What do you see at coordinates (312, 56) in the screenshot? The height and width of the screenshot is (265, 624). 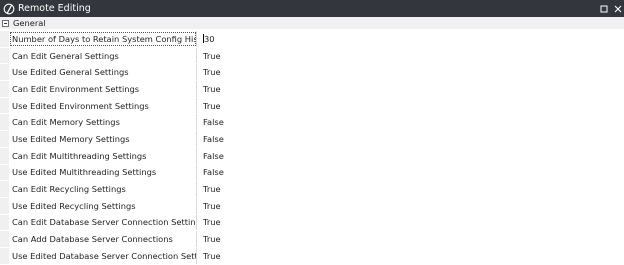 I see `property-row: Can Edit General Settings True` at bounding box center [312, 56].